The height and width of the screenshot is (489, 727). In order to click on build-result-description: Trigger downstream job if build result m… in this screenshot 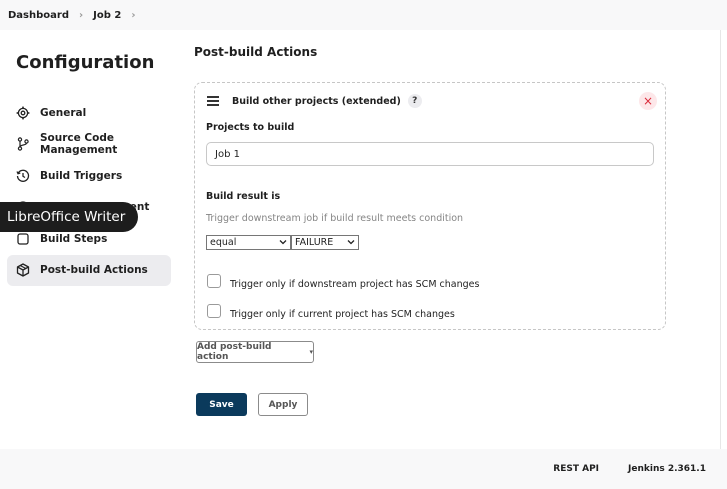, I will do `click(335, 218)`.